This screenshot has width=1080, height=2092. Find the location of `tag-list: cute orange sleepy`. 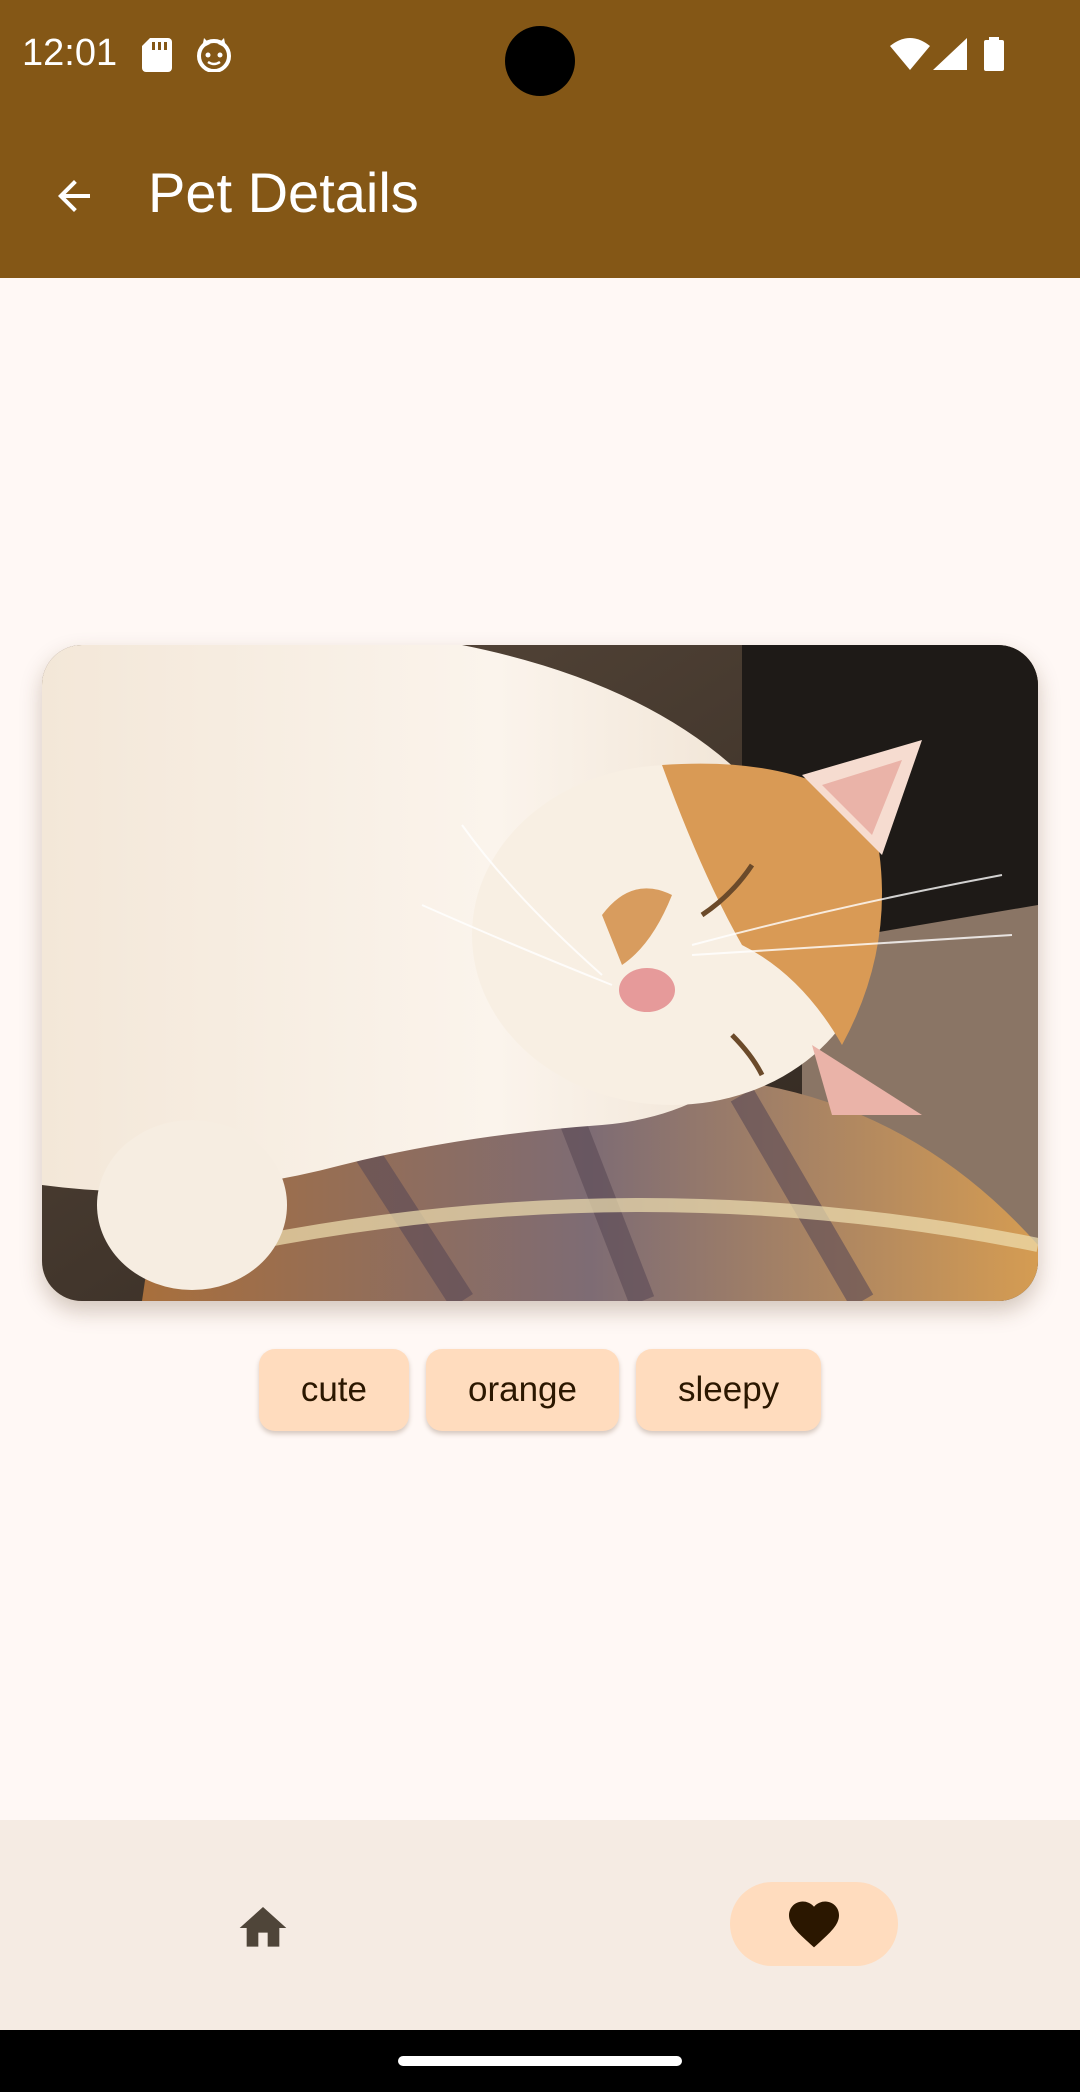

tag-list: cute orange sleepy is located at coordinates (540, 1390).